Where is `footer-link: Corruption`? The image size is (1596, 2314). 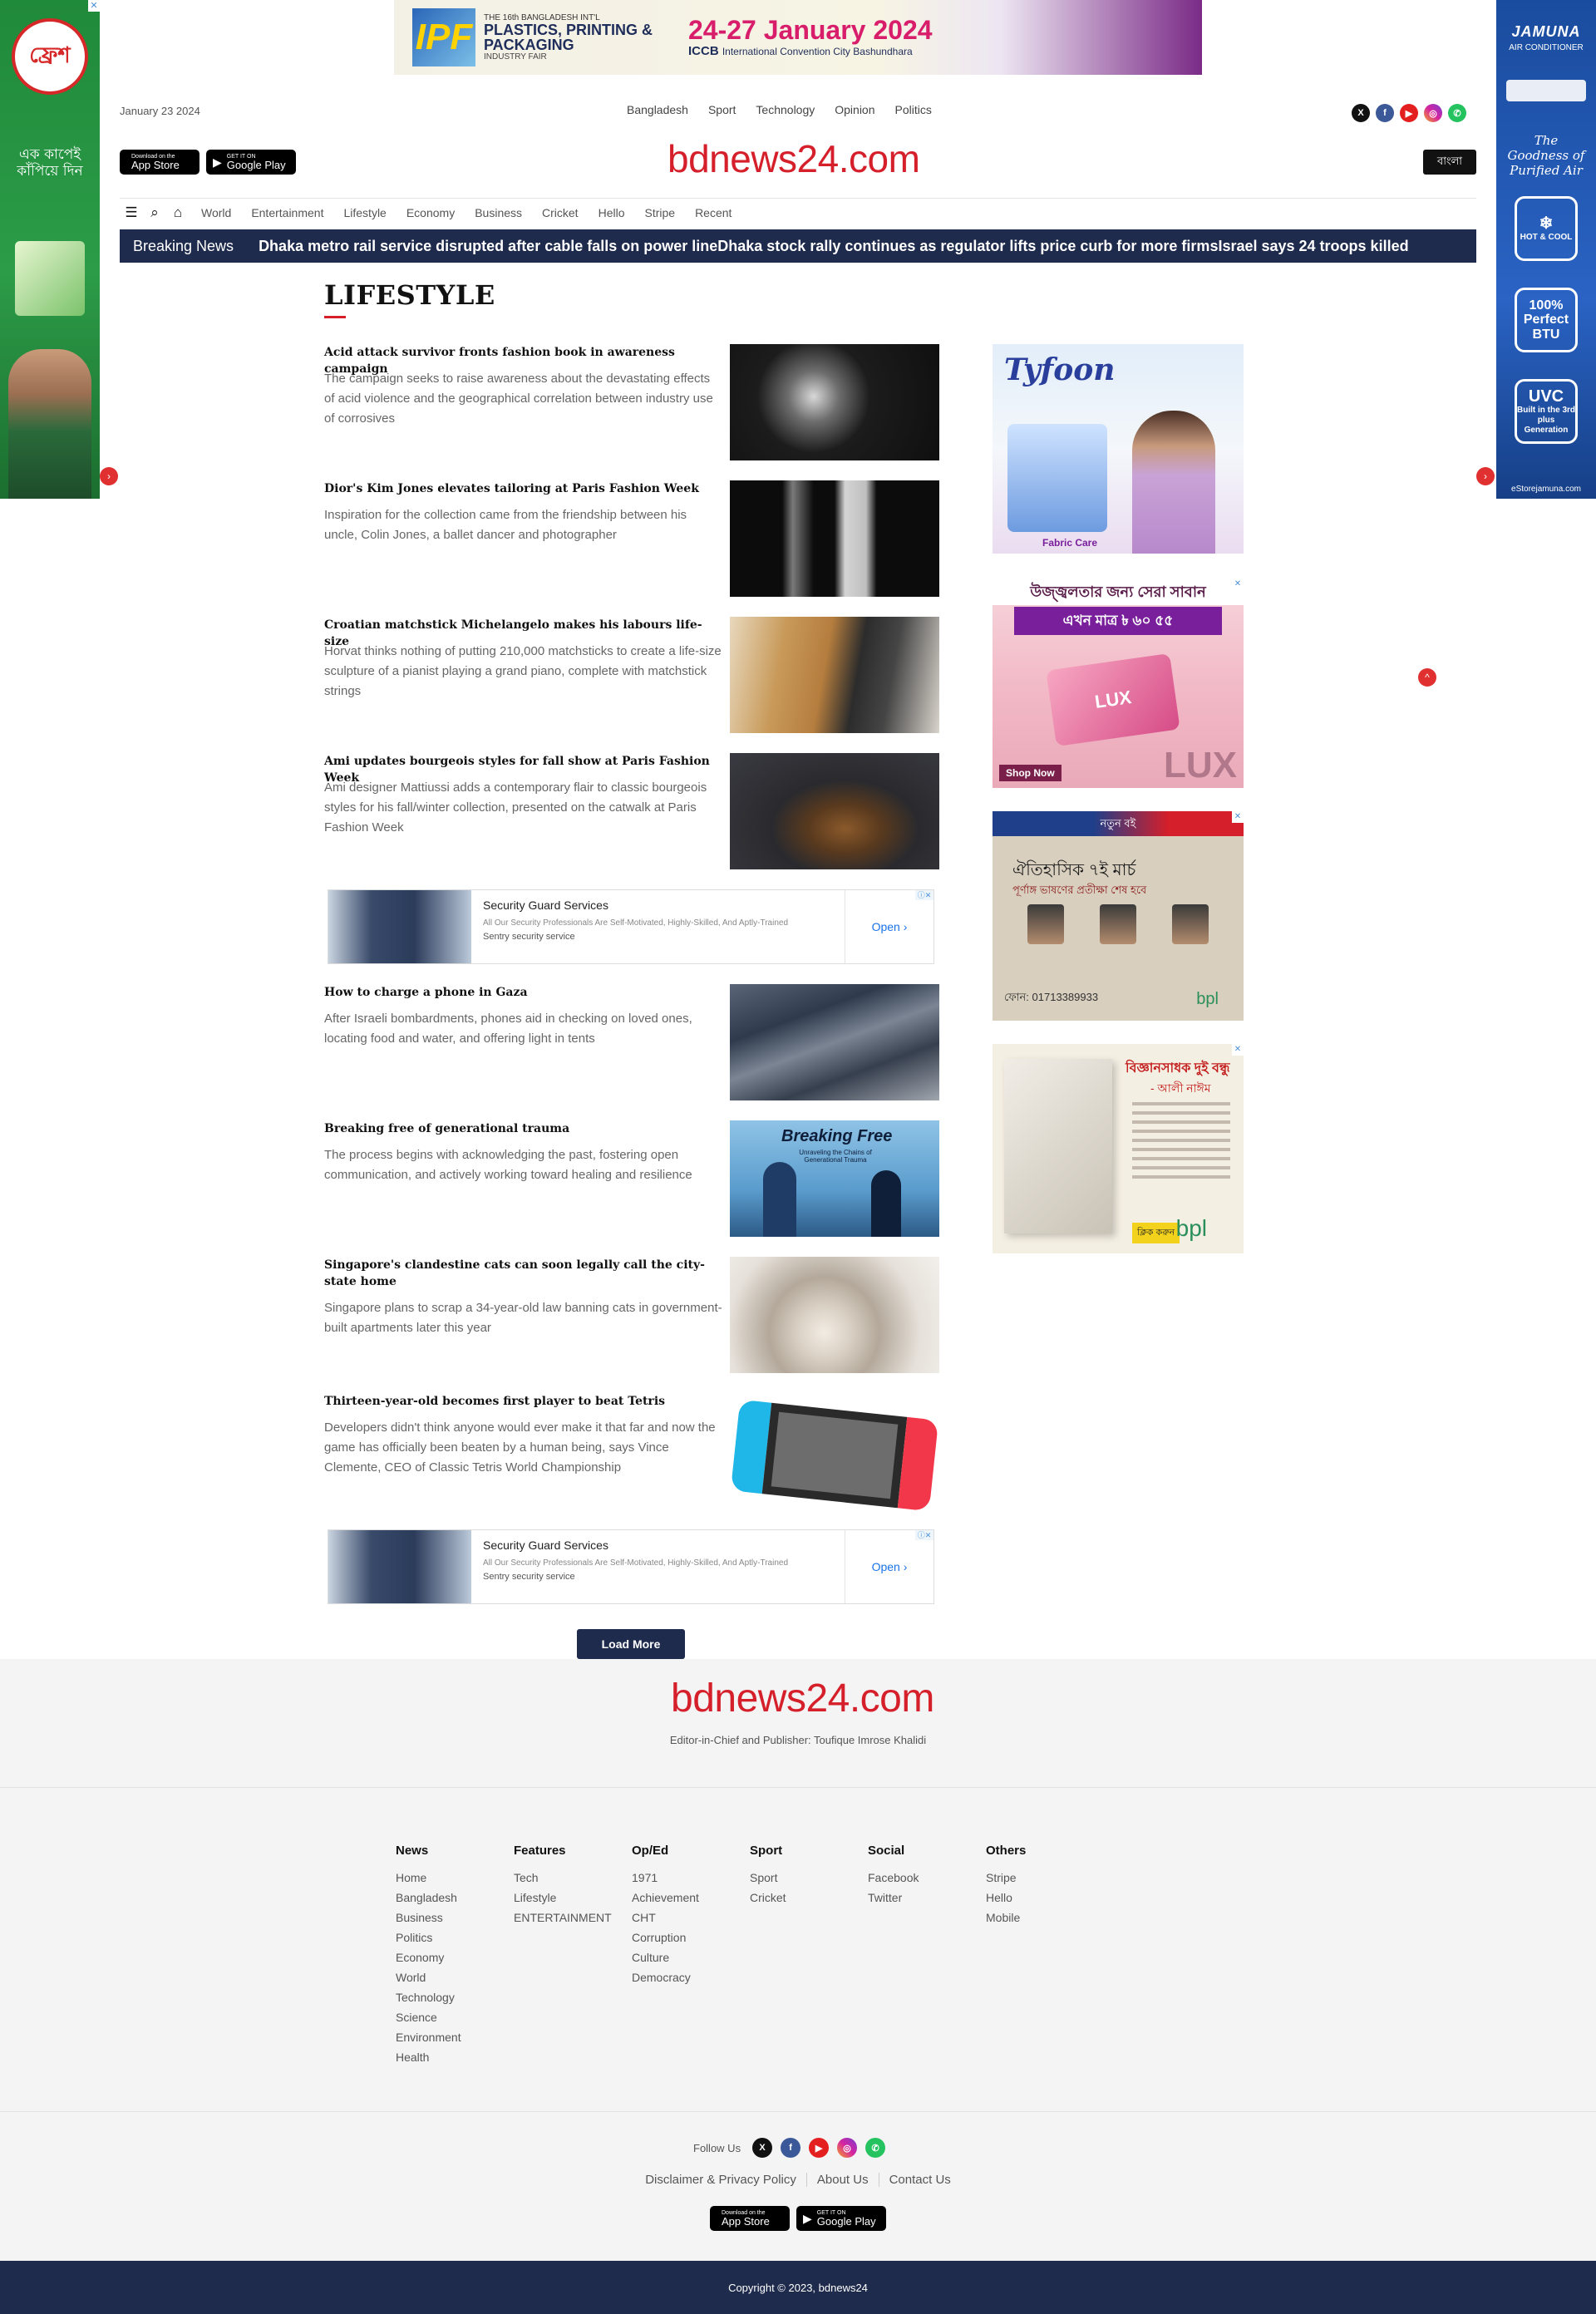
footer-link: Corruption is located at coordinates (691, 1937).